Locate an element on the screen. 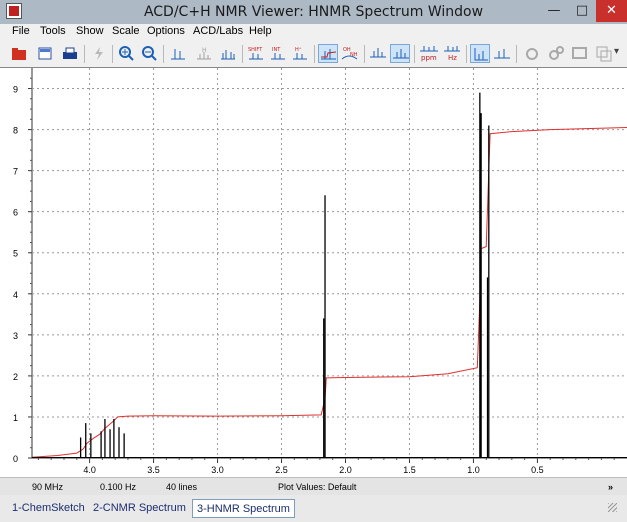 This screenshot has height=522, width=627. peaks-button is located at coordinates (378, 53).